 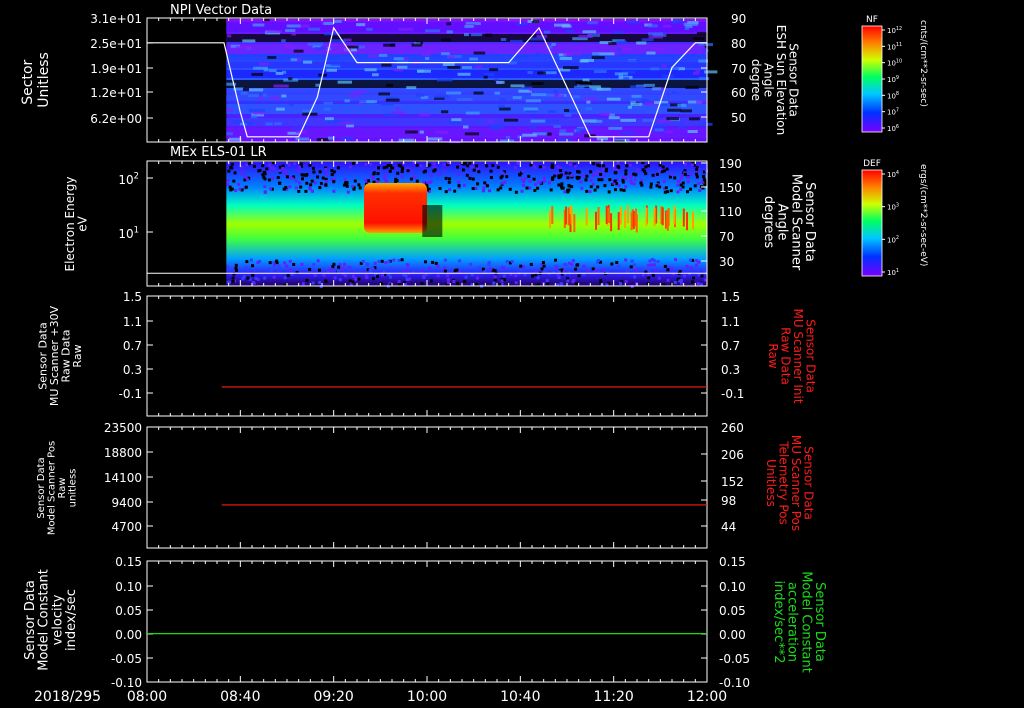 I want to click on p4-left-label: Sensor DataModel Scanner PosRawunitless, so click(x=57, y=488).